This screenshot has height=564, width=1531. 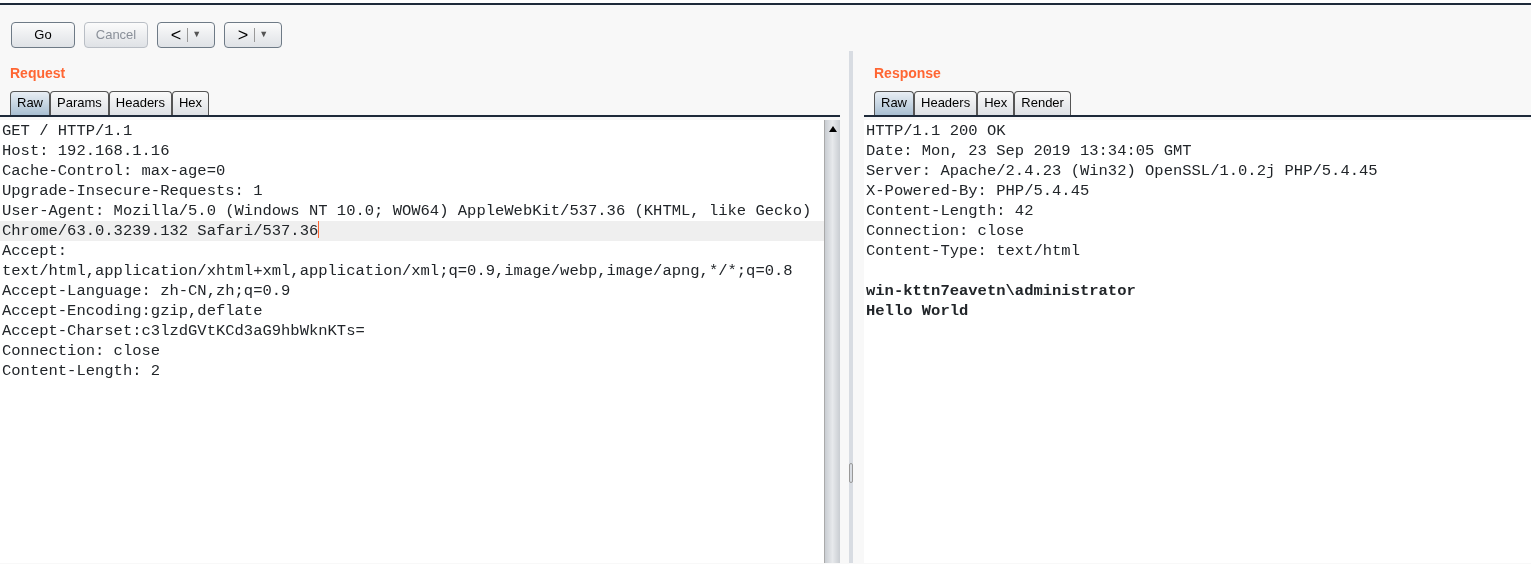 I want to click on go-button: Go, so click(x=43, y=35).